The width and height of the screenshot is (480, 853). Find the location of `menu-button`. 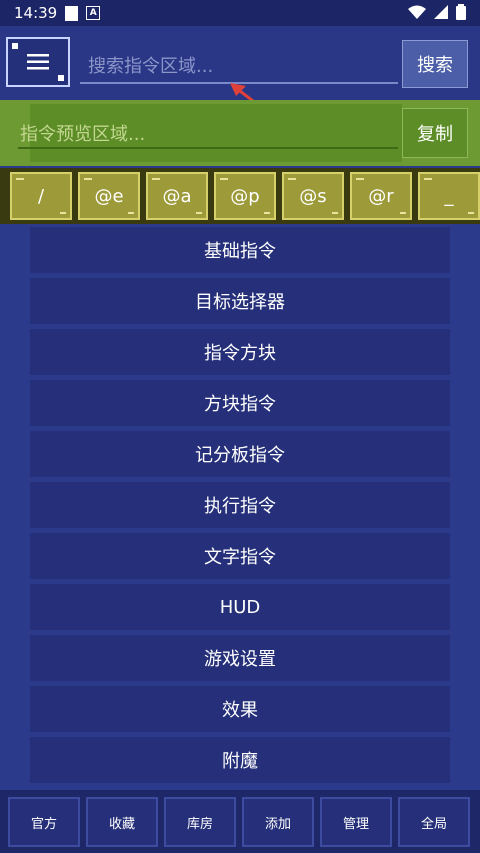

menu-button is located at coordinates (38, 62).